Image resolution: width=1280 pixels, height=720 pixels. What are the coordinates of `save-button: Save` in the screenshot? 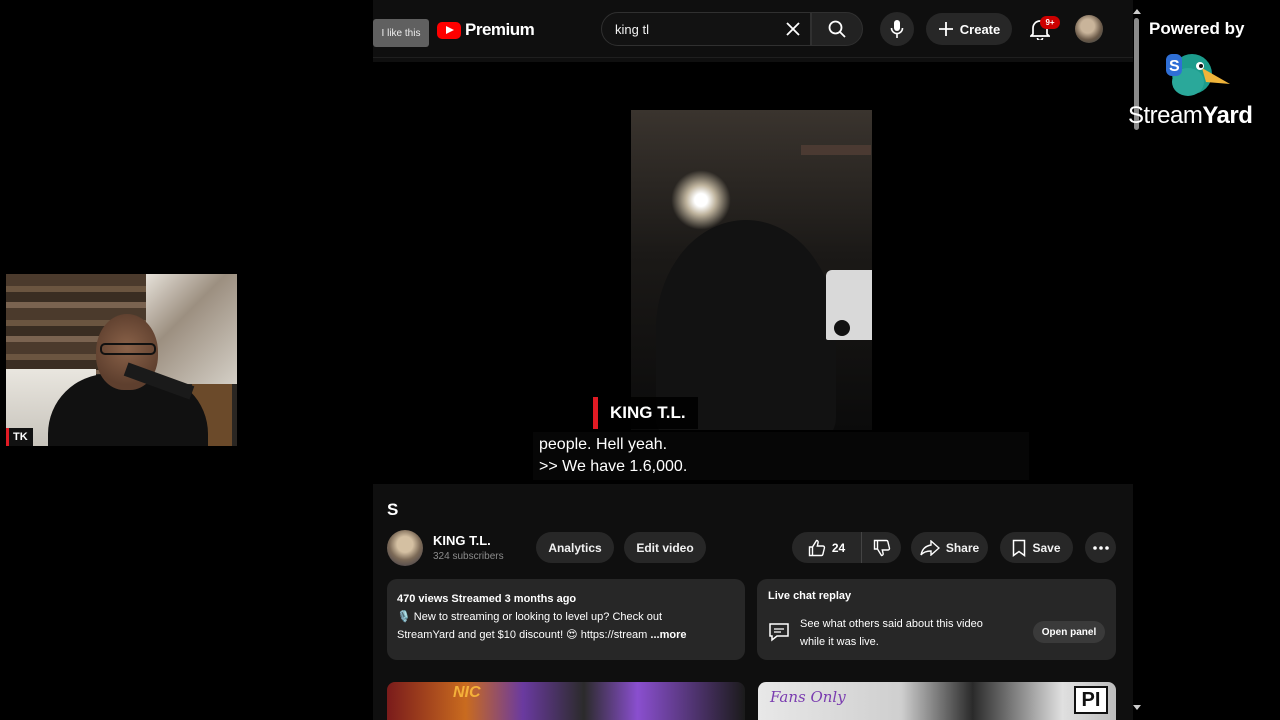 It's located at (1036, 547).